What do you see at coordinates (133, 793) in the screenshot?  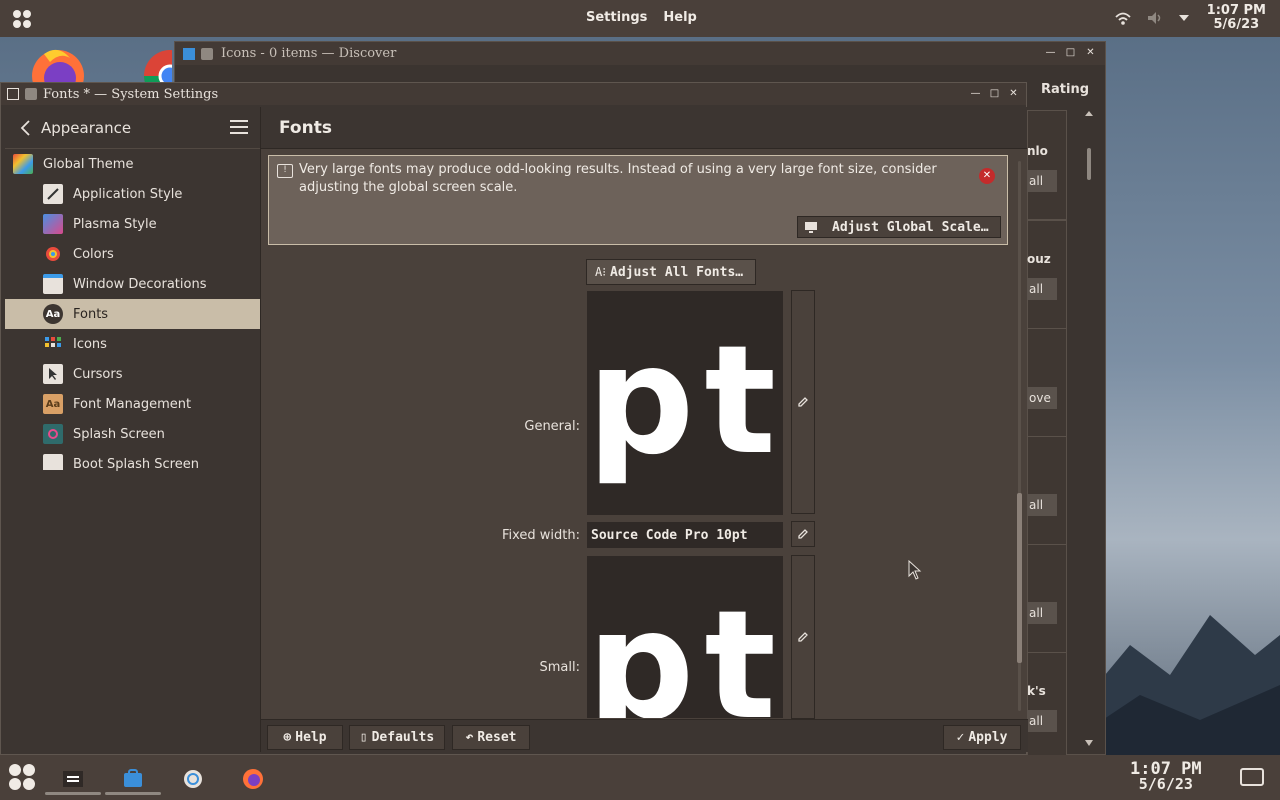 I see `taskbar-active-indicator` at bounding box center [133, 793].